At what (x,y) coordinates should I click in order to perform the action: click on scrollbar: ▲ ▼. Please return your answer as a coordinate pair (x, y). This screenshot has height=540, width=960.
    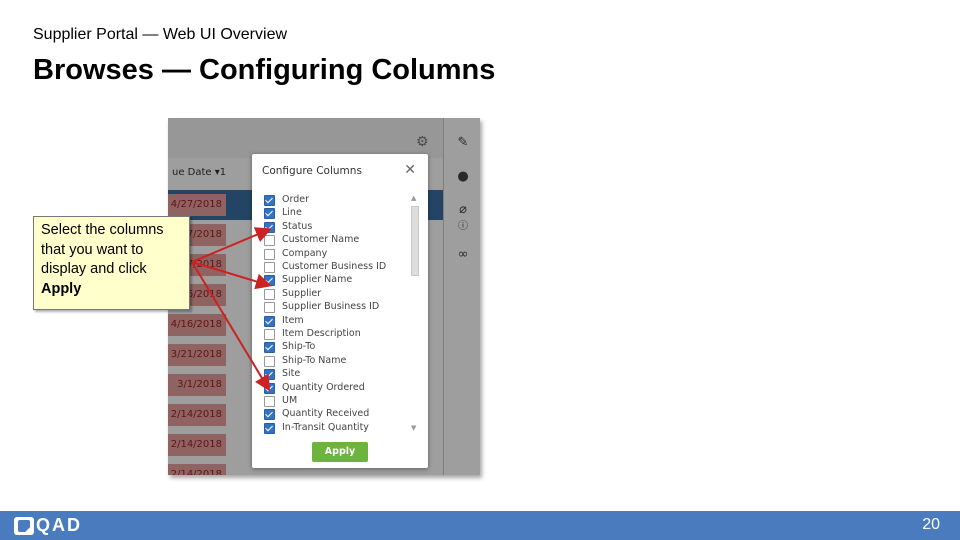
    Looking at the image, I should click on (415, 314).